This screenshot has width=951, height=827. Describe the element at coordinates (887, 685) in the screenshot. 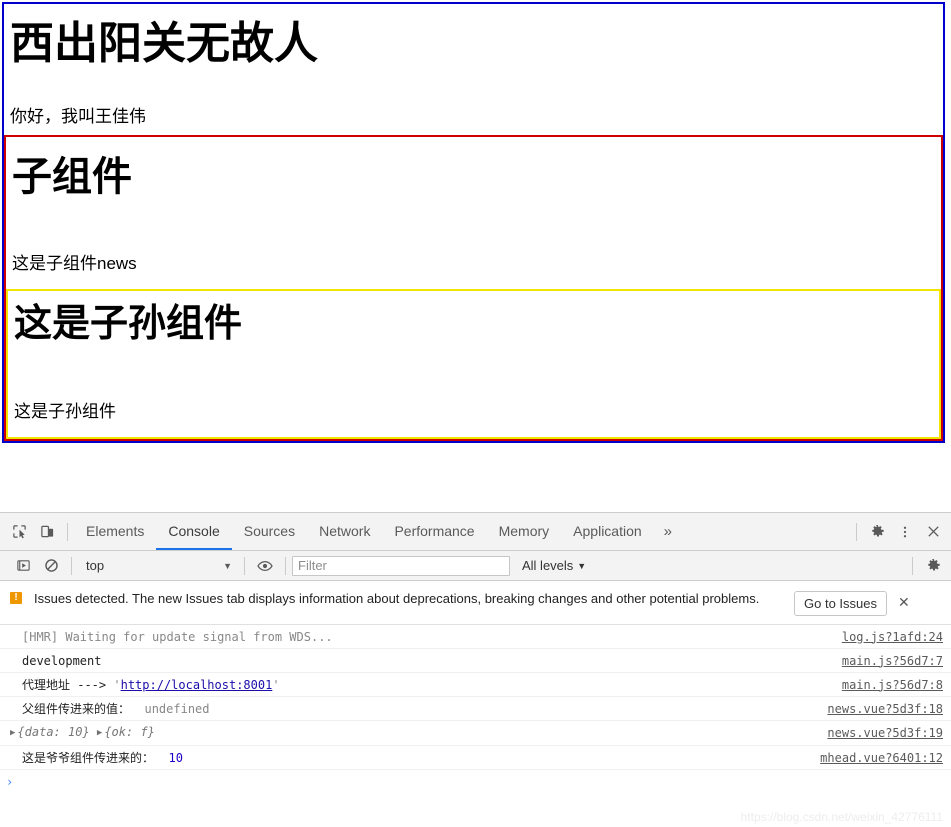

I see `console-source-link: main.js?56d7:8` at that location.